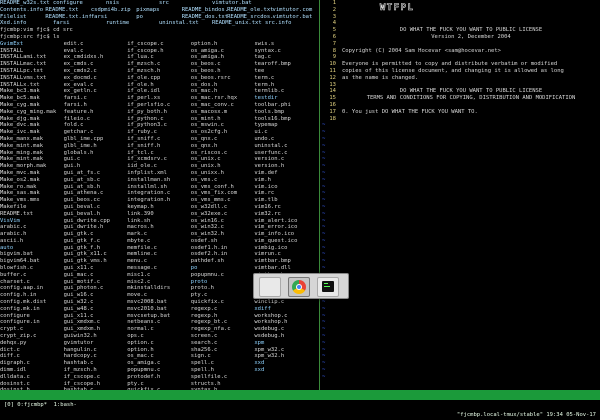 This screenshot has height=420, width=600. Describe the element at coordinates (461, 44) in the screenshot. I see `editor-line: 7` at that location.